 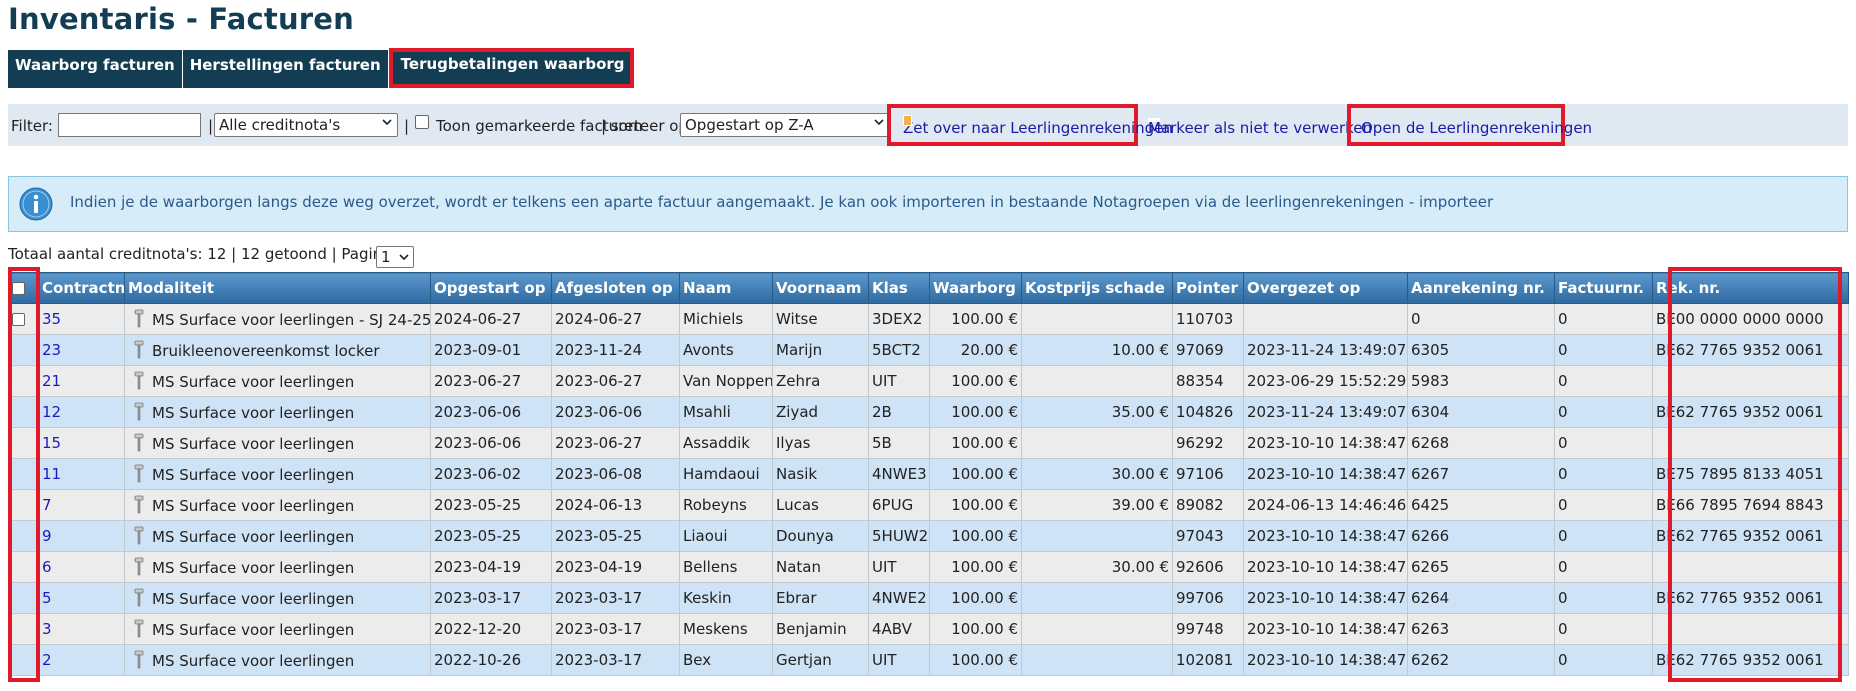 I want to click on mark-not-process-button: Markeer als niet te verwerken, so click(x=1258, y=125).